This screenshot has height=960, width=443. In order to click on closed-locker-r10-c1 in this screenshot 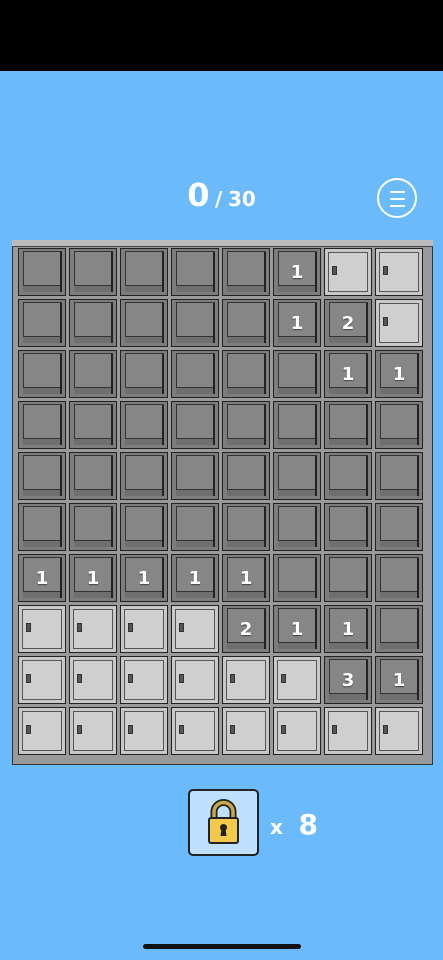, I will do `click(42, 731)`.